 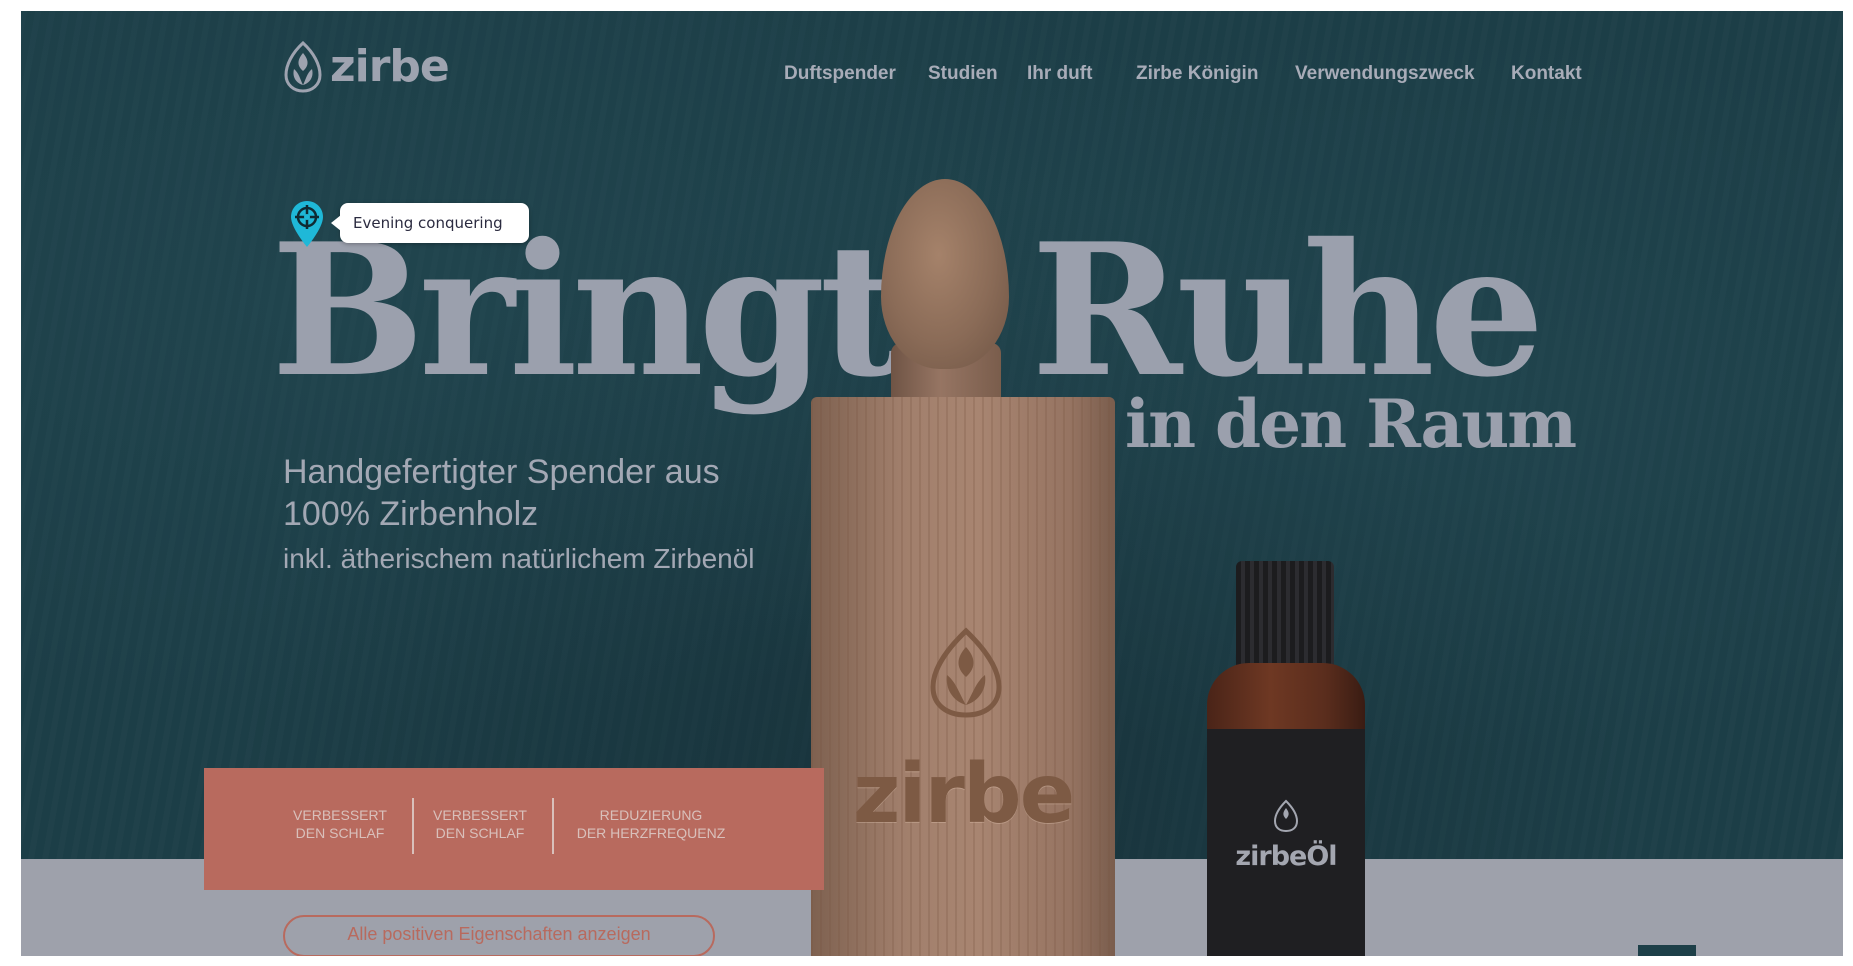 What do you see at coordinates (963, 74) in the screenshot?
I see `nav-item-studien: Studien` at bounding box center [963, 74].